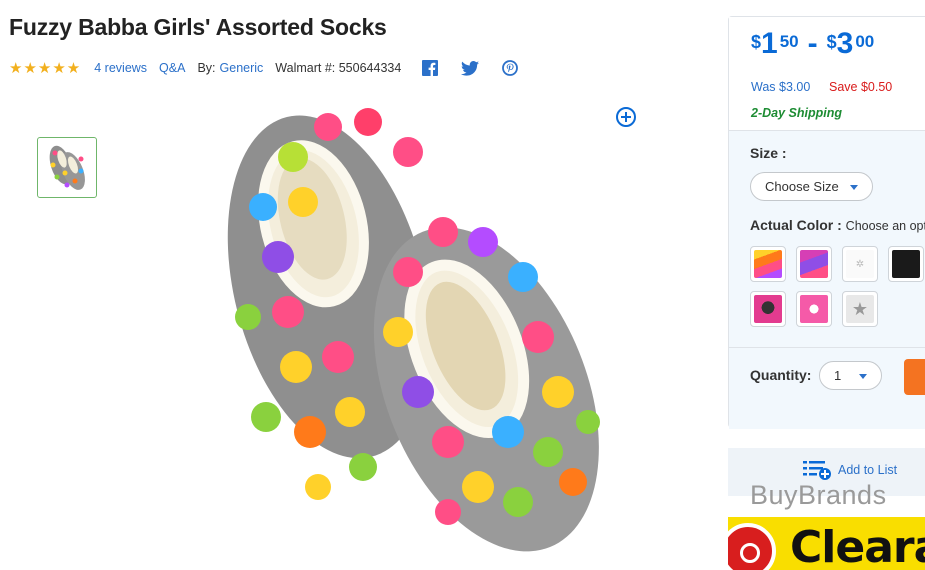 This screenshot has width=925, height=570. I want to click on price-dash: -, so click(812, 43).